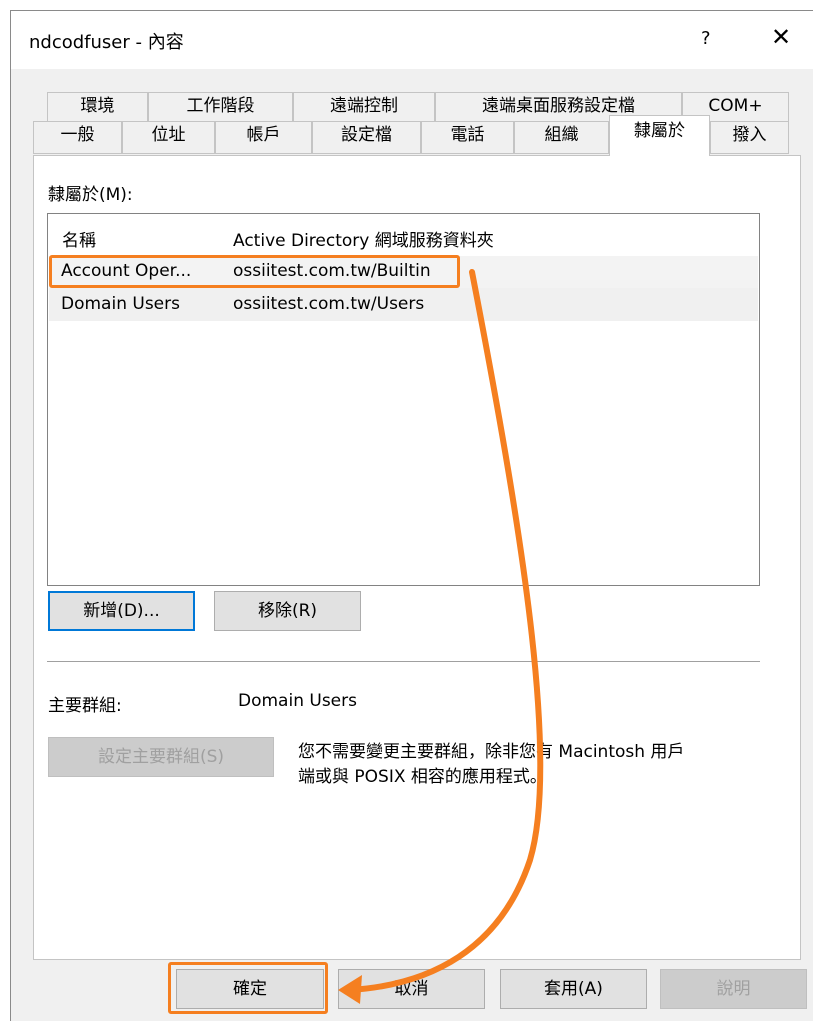 The width and height of the screenshot is (813, 1021). Describe the element at coordinates (403, 661) in the screenshot. I see `separator` at that location.